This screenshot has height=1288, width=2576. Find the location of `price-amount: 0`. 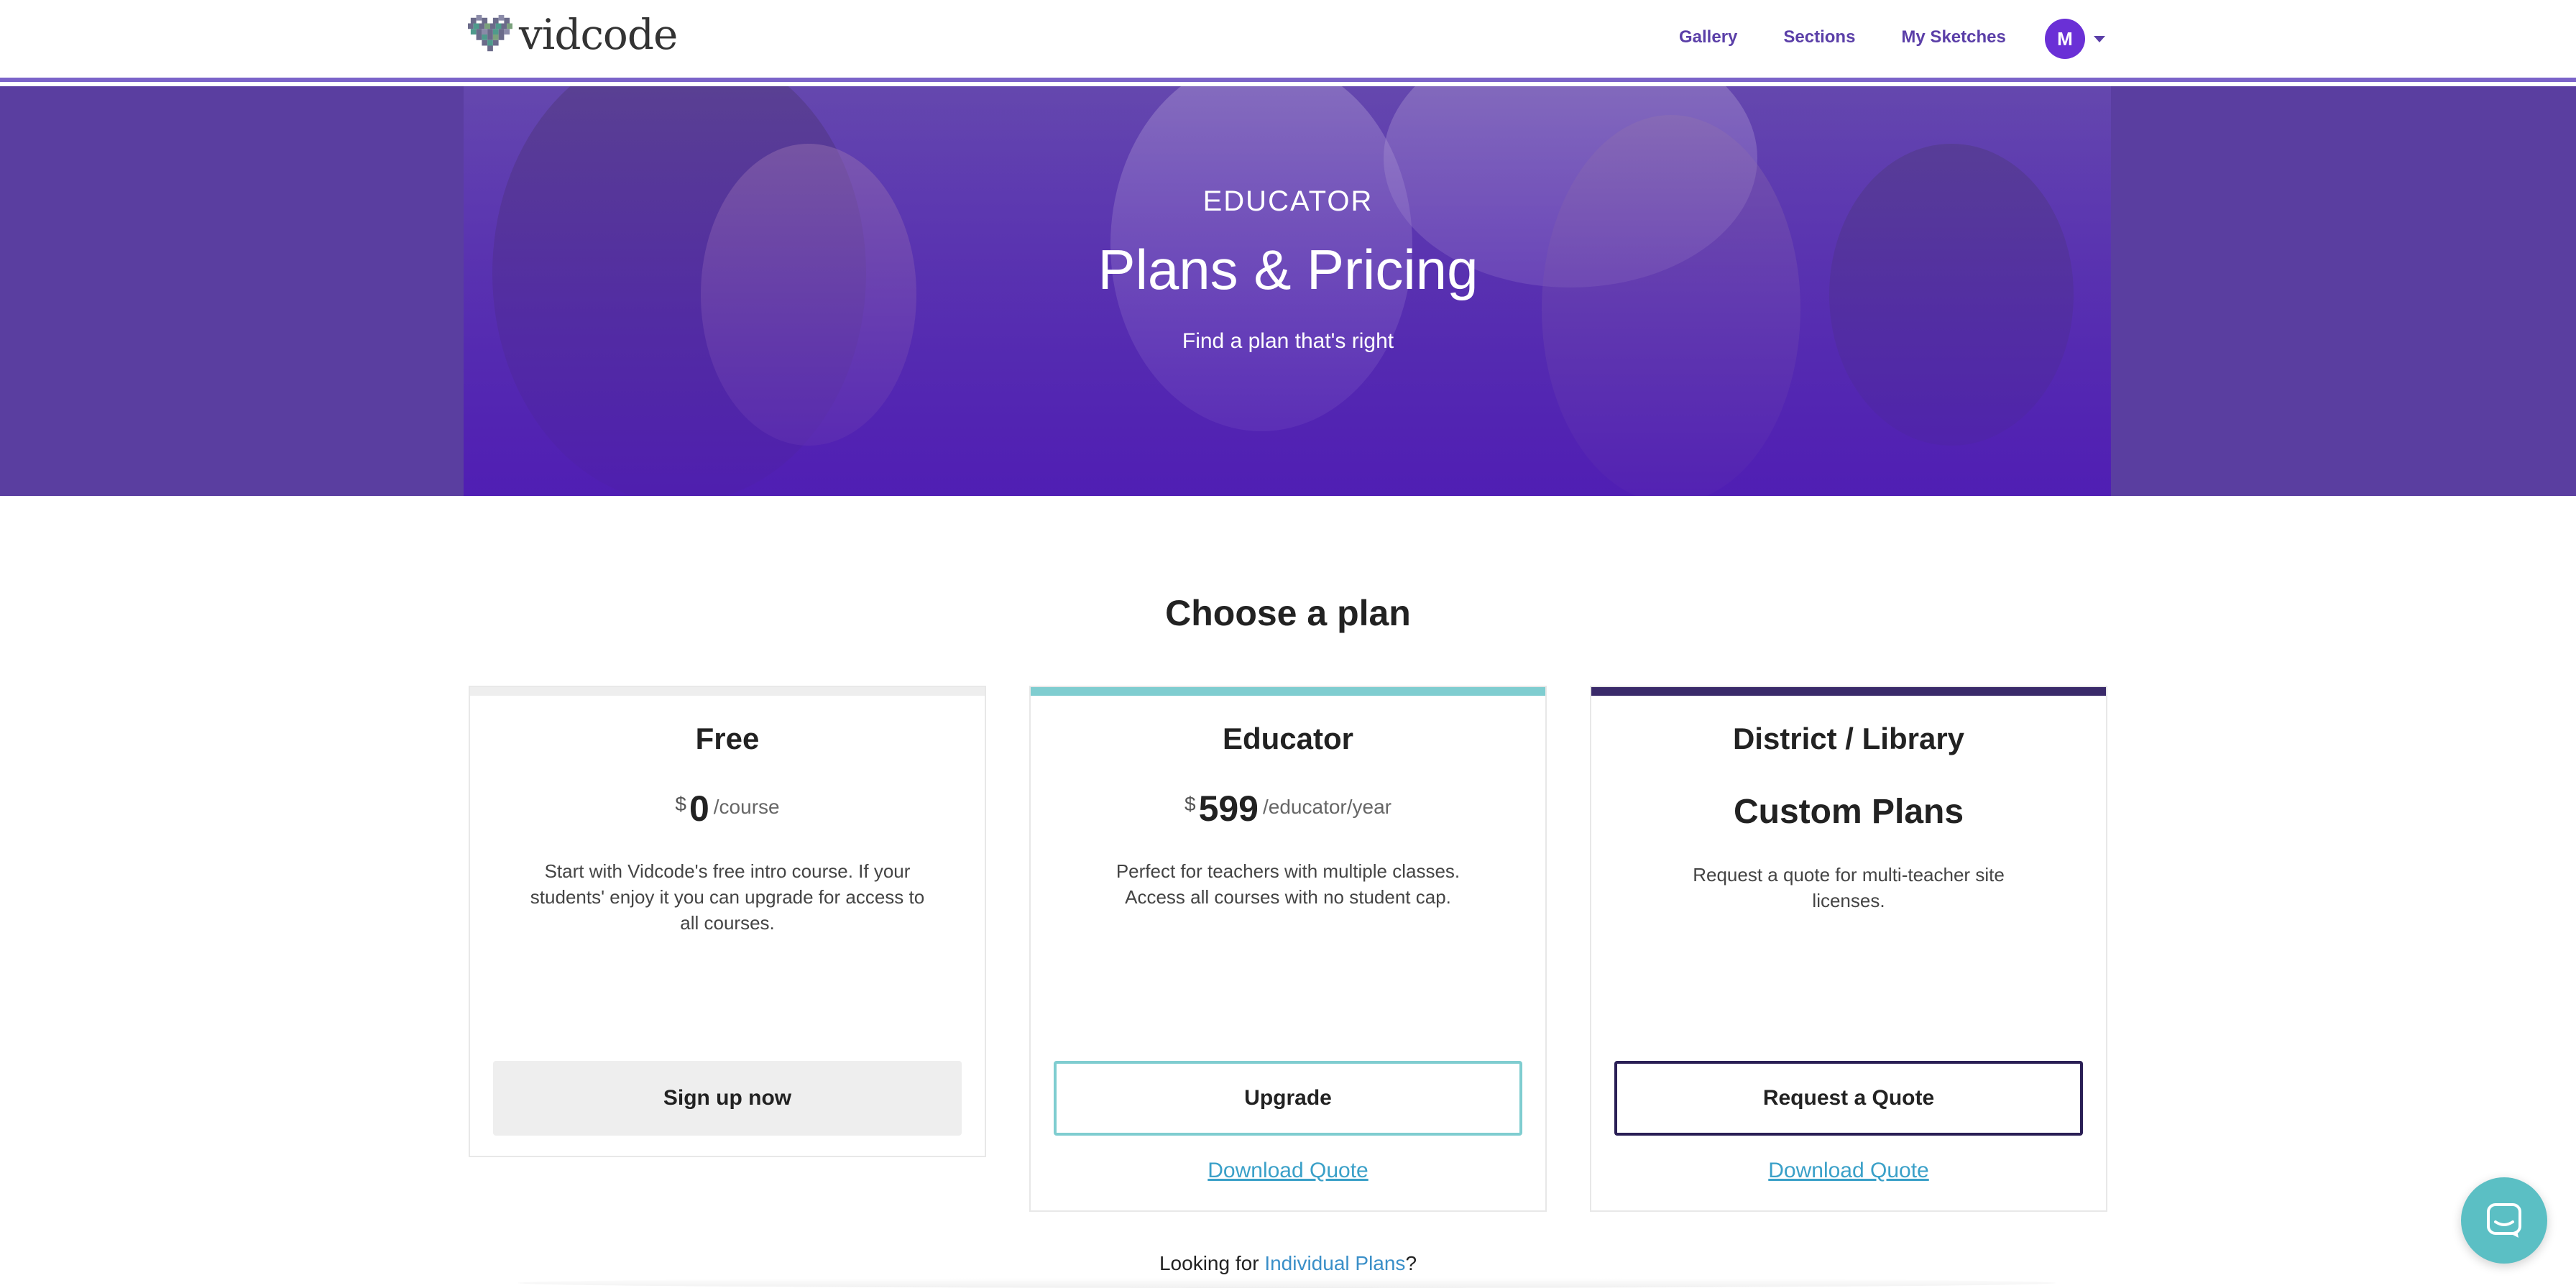

price-amount: 0 is located at coordinates (699, 808).